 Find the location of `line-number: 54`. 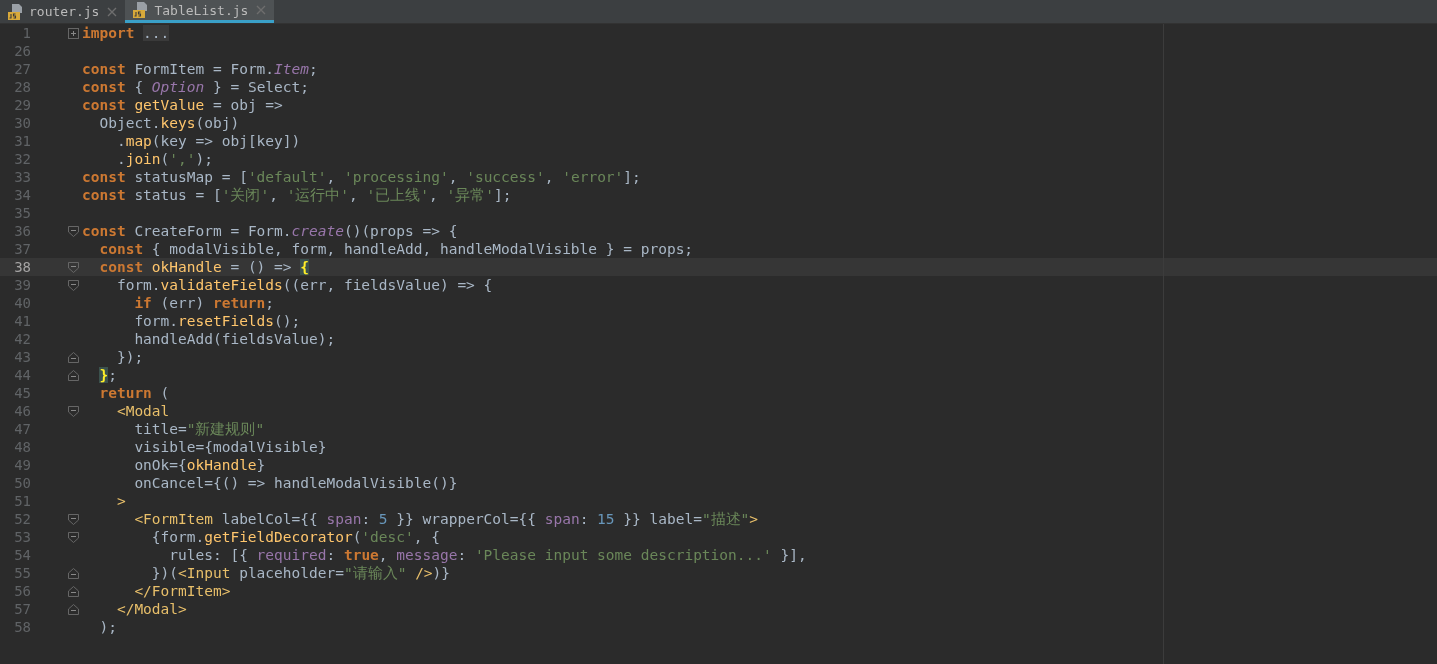

line-number: 54 is located at coordinates (22, 555).